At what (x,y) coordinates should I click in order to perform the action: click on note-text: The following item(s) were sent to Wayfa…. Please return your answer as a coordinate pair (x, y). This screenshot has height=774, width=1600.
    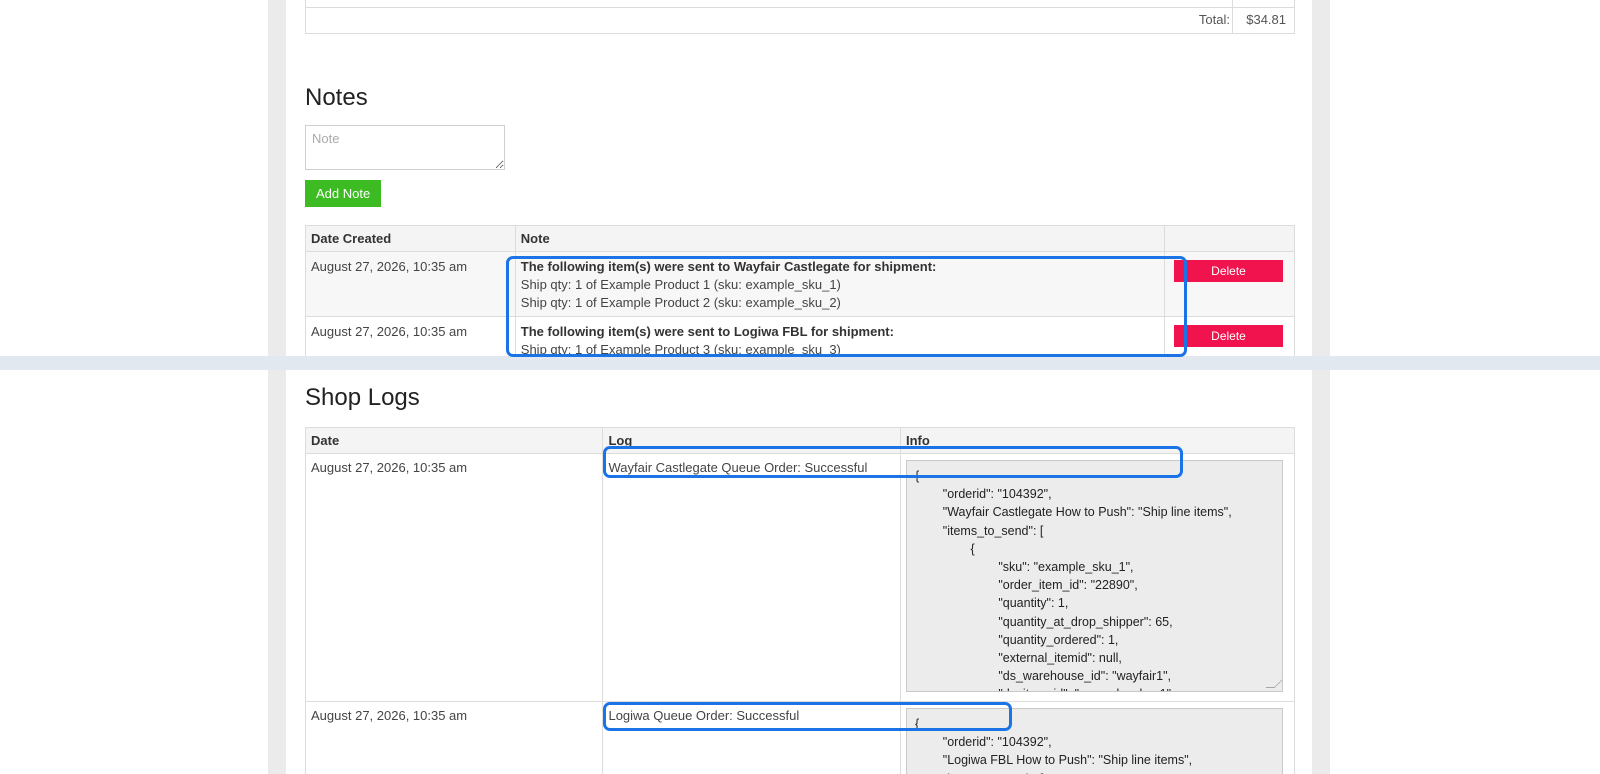
    Looking at the image, I should click on (840, 284).